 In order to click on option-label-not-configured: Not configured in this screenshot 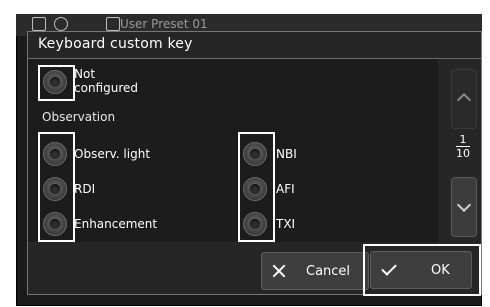, I will do `click(106, 81)`.